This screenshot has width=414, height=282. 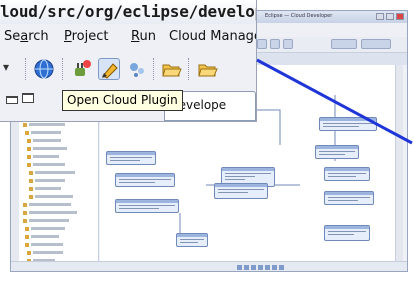 What do you see at coordinates (299, 16) in the screenshot?
I see `ide-window-title: Eclipse — Cloud Developer` at bounding box center [299, 16].